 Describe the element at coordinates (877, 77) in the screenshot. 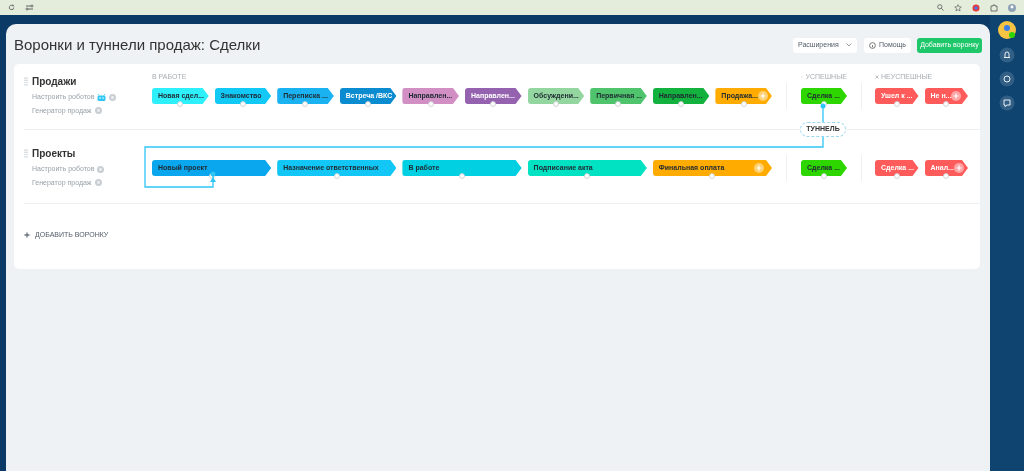

I see `cross-icon` at that location.